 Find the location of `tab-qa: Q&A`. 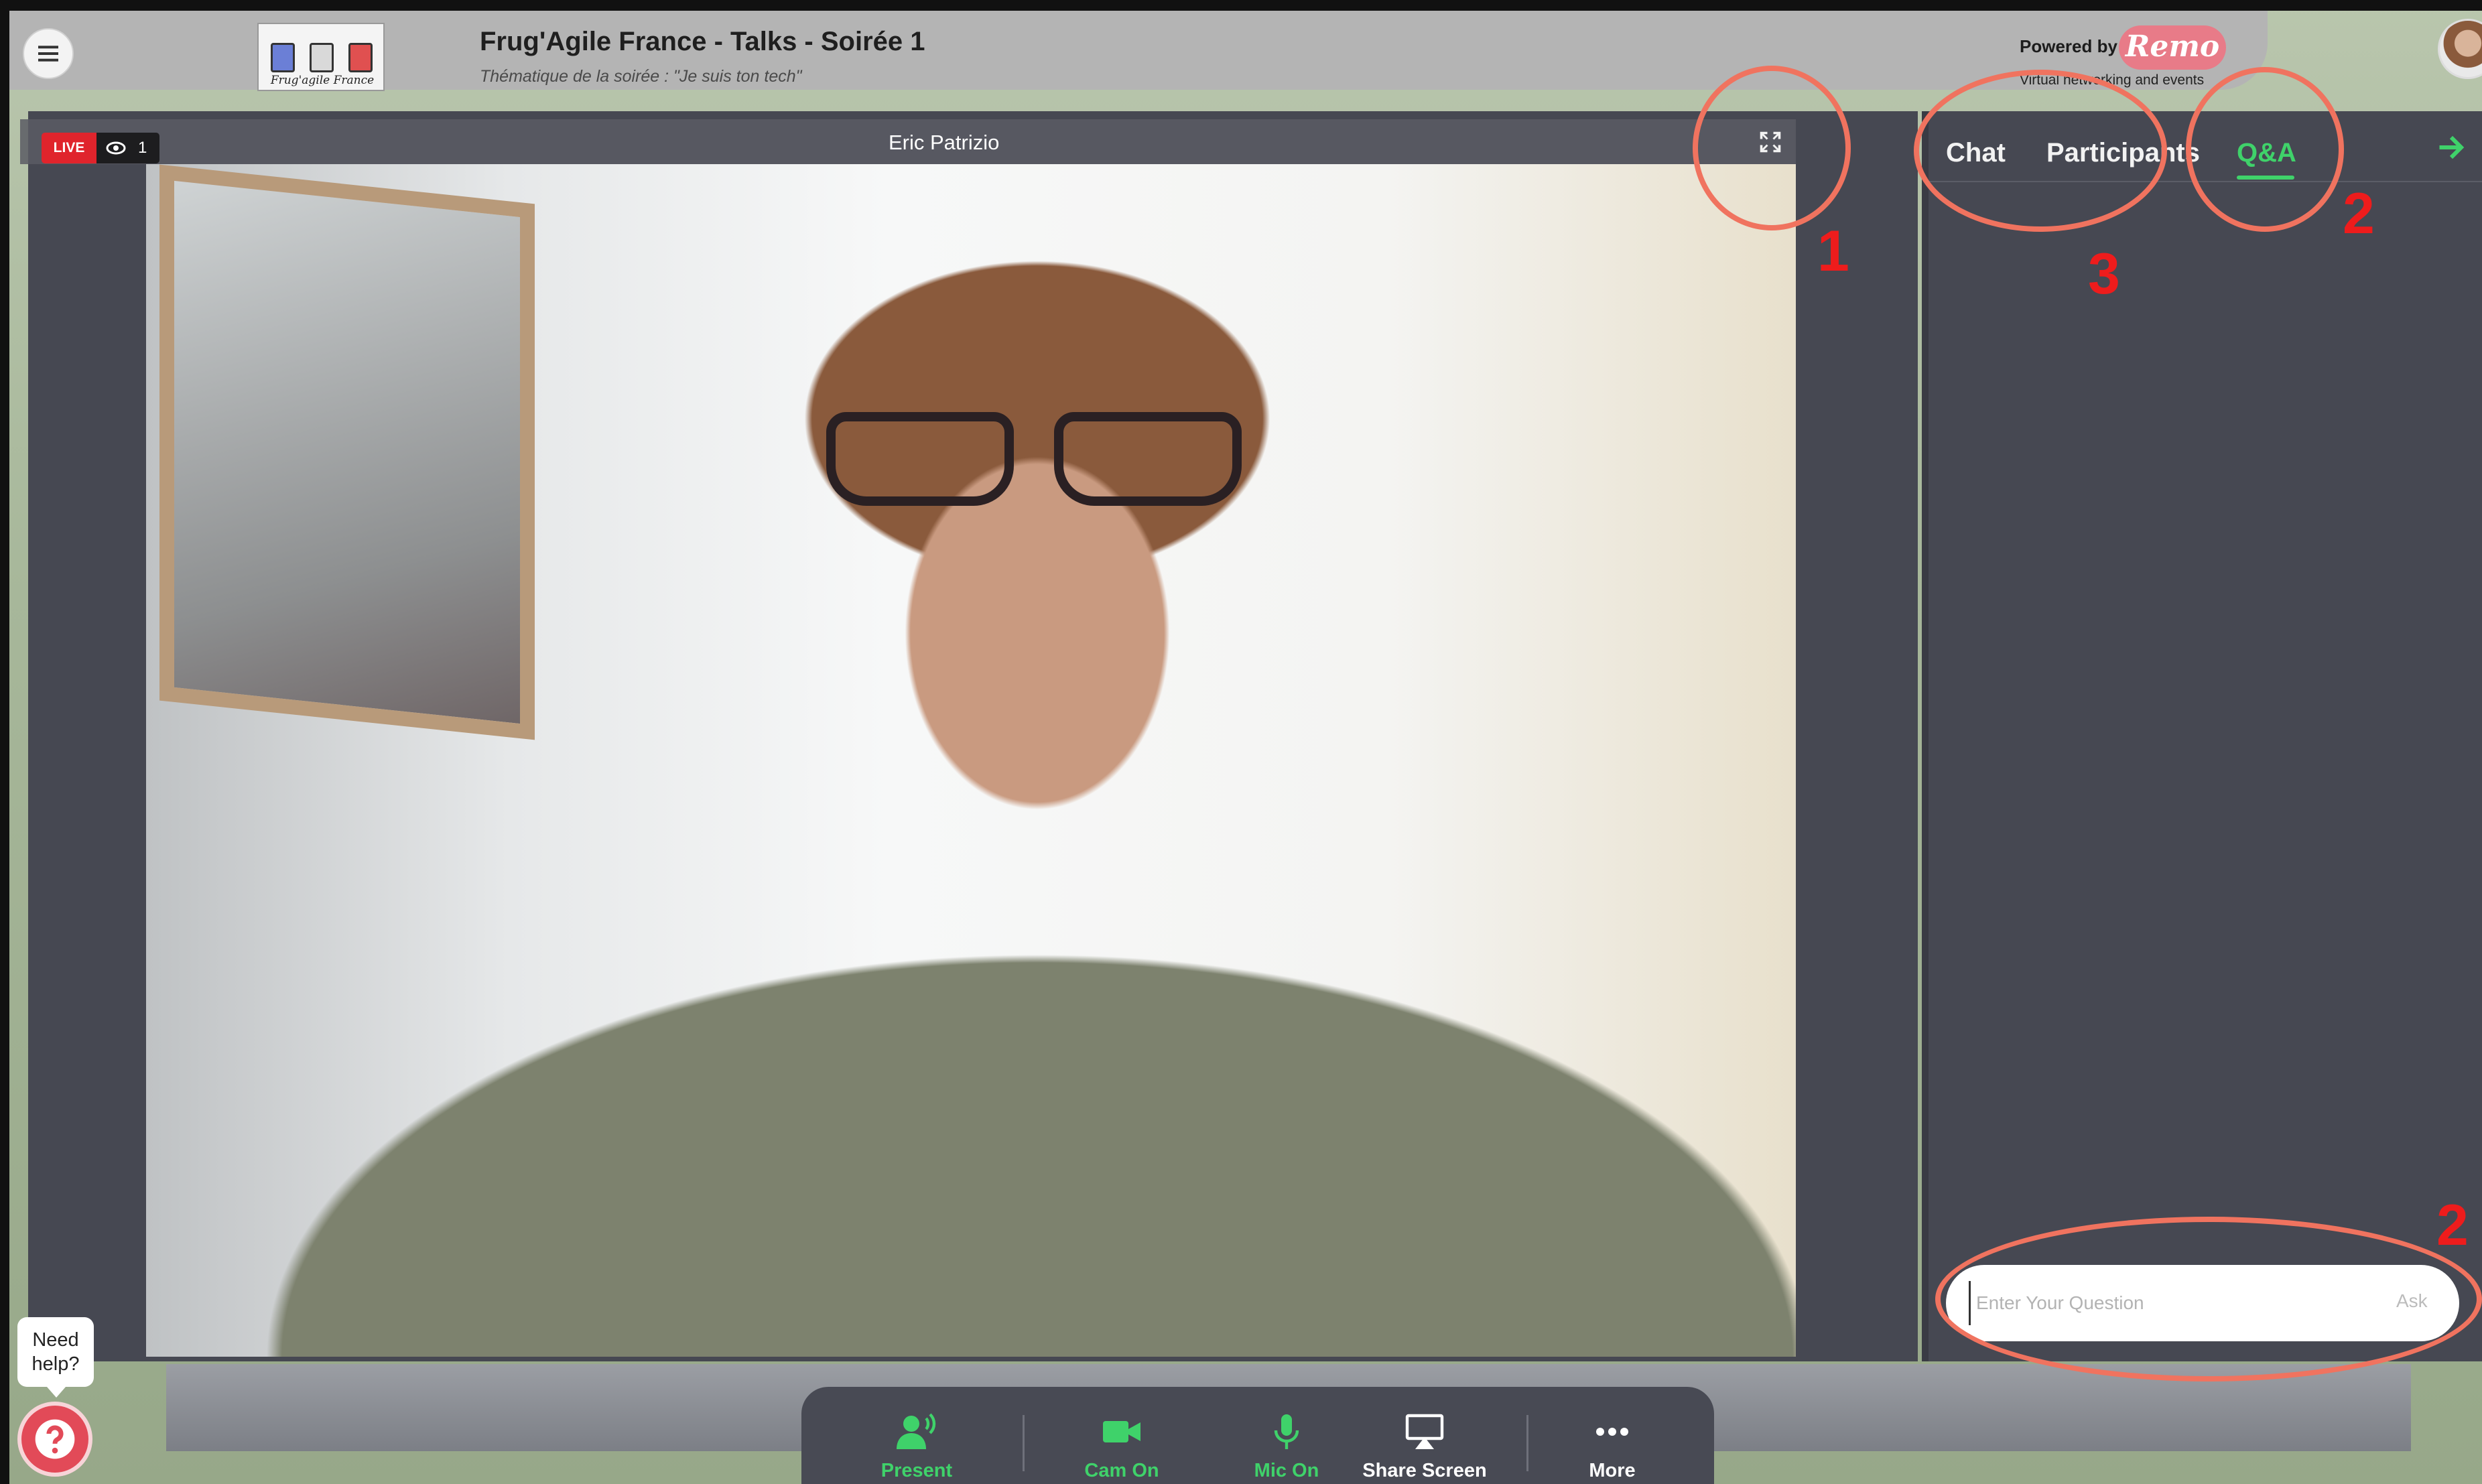

tab-qa: Q&A is located at coordinates (2266, 153).